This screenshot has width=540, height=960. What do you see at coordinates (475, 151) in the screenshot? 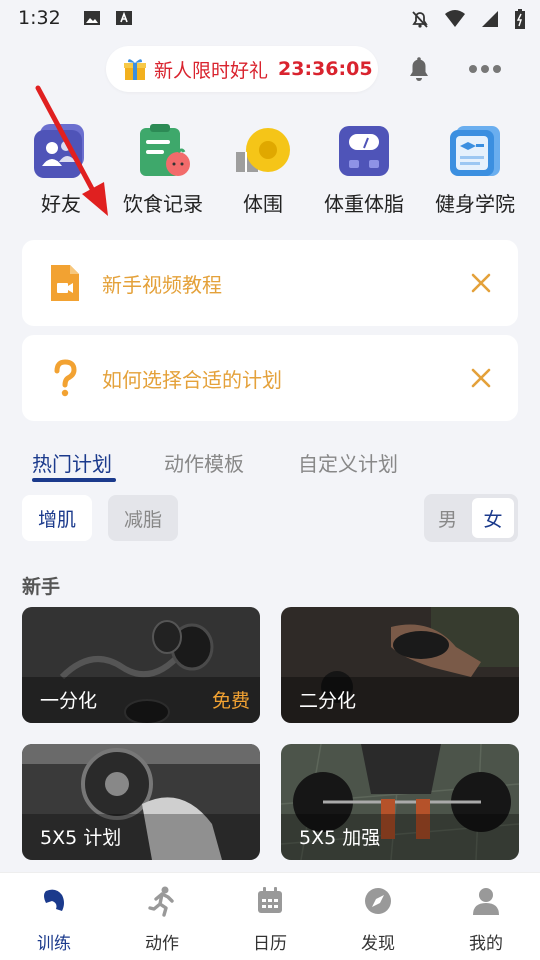
I see `academy-icon` at bounding box center [475, 151].